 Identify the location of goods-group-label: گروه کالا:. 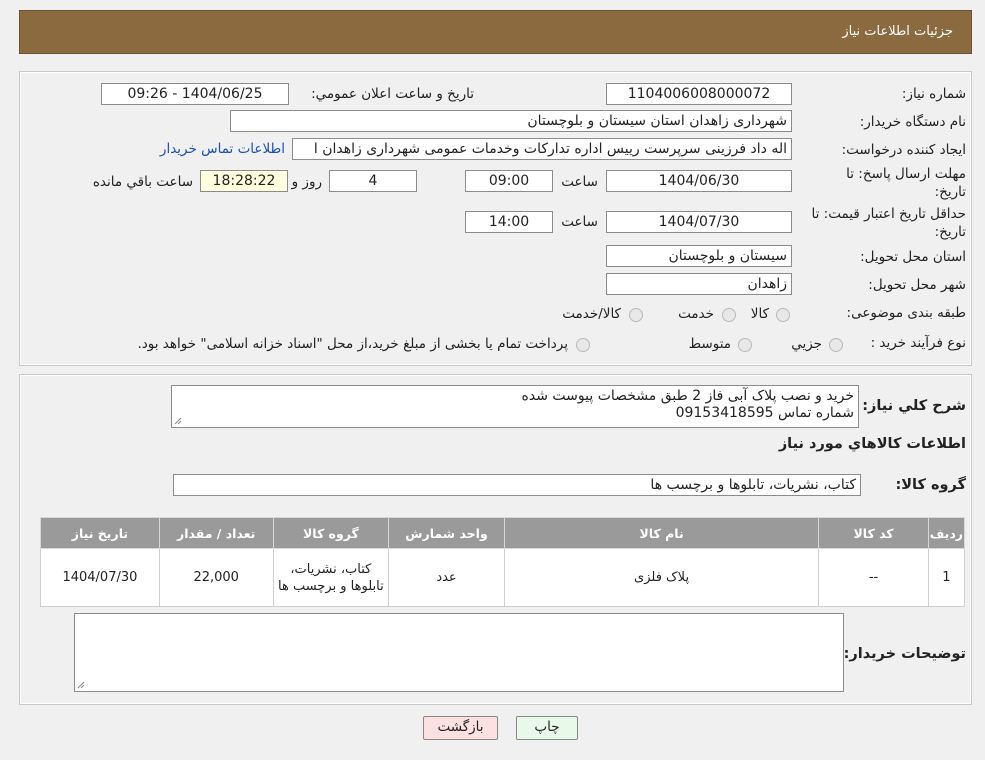
(930, 485).